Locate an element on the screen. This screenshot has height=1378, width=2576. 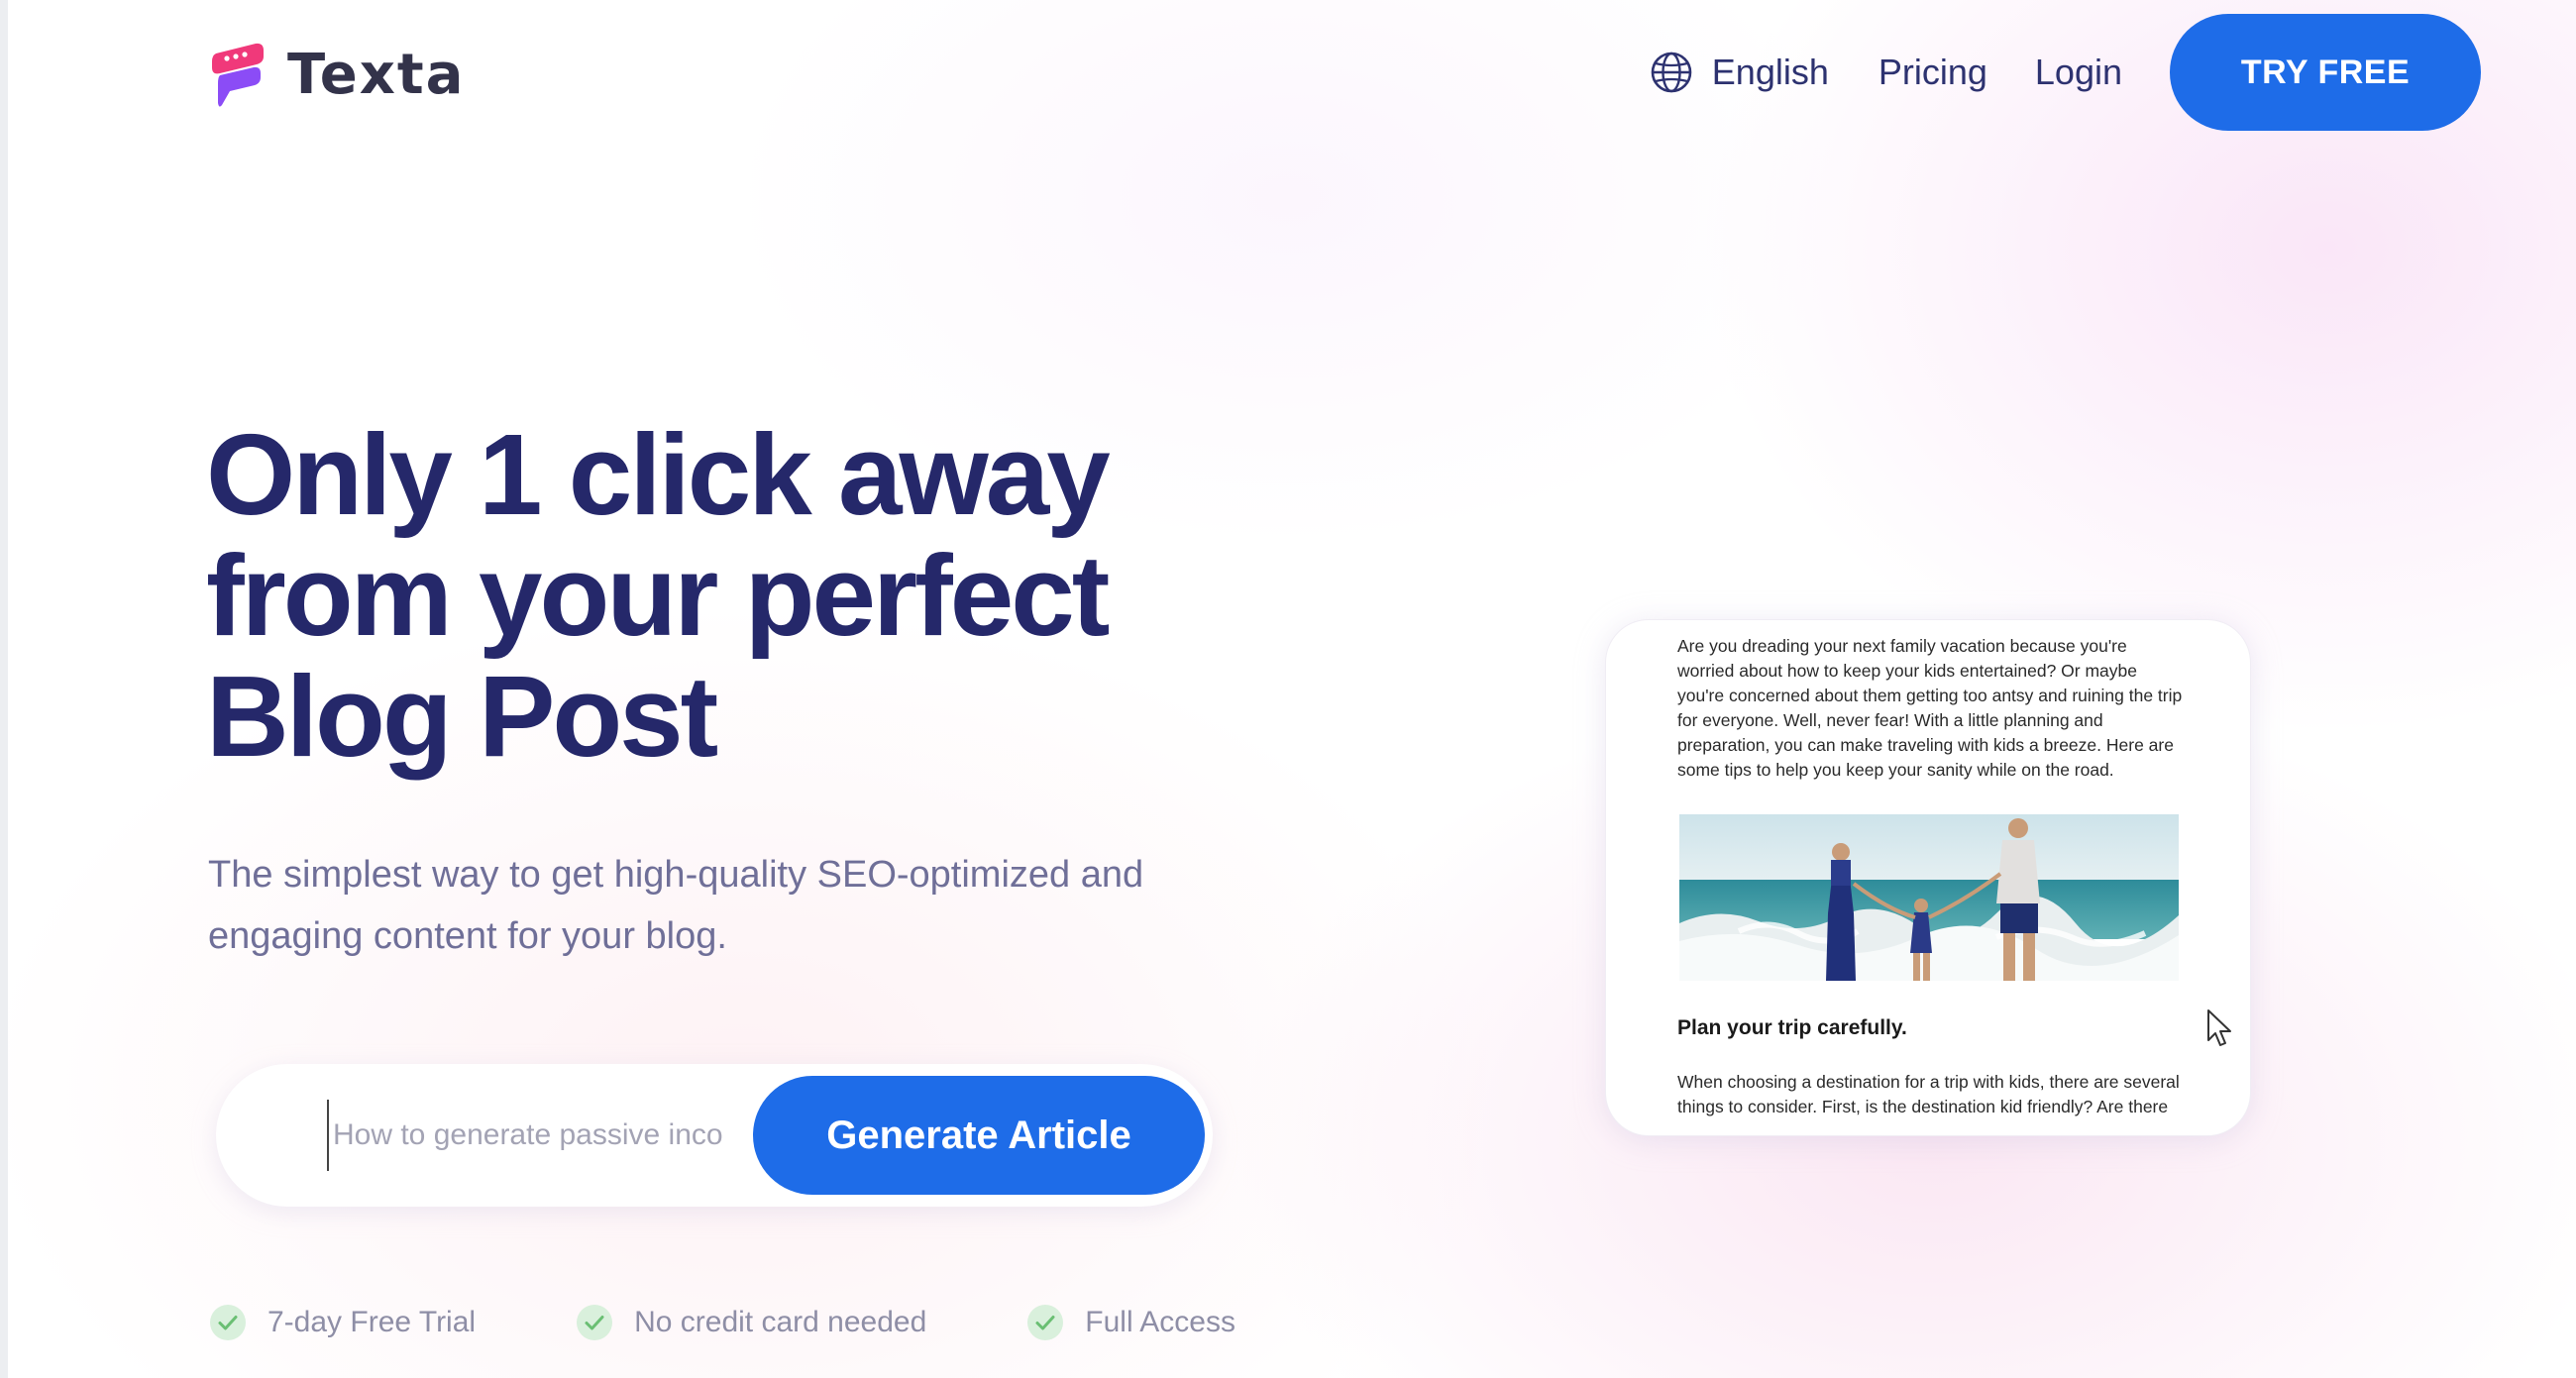
feature-item: No credit card needed is located at coordinates (751, 1322).